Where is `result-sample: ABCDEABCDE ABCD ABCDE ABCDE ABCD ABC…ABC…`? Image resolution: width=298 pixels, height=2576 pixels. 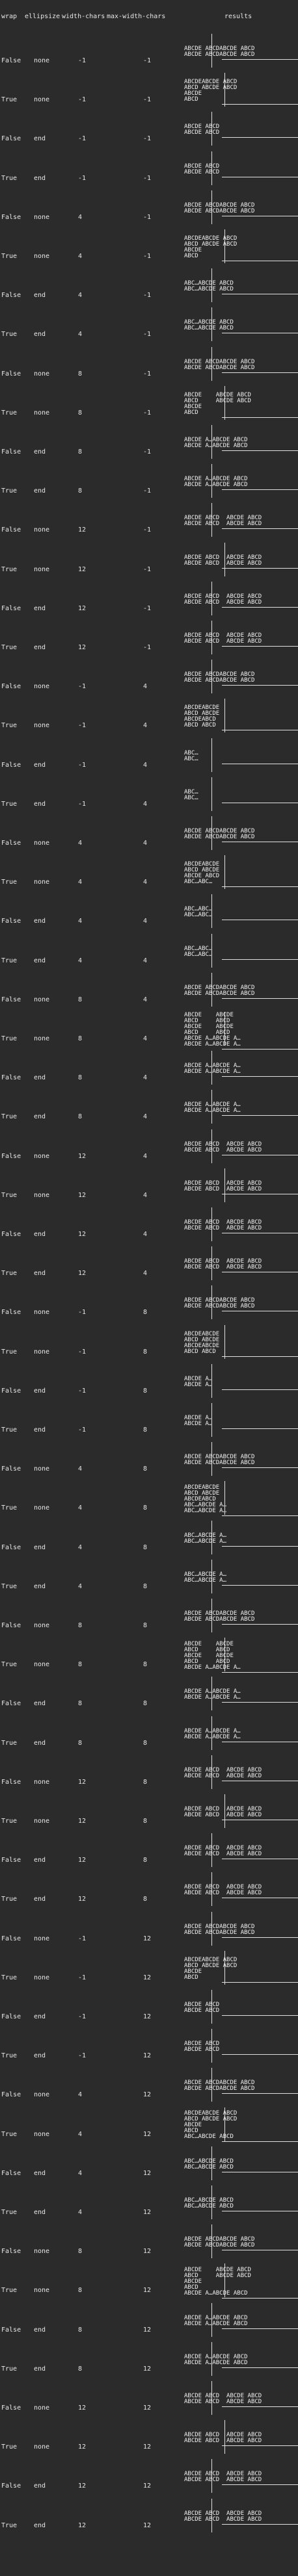
result-sample: ABCDEABCDE ABCD ABCDE ABCDE ABCD ABC…ABC… is located at coordinates (241, 874).